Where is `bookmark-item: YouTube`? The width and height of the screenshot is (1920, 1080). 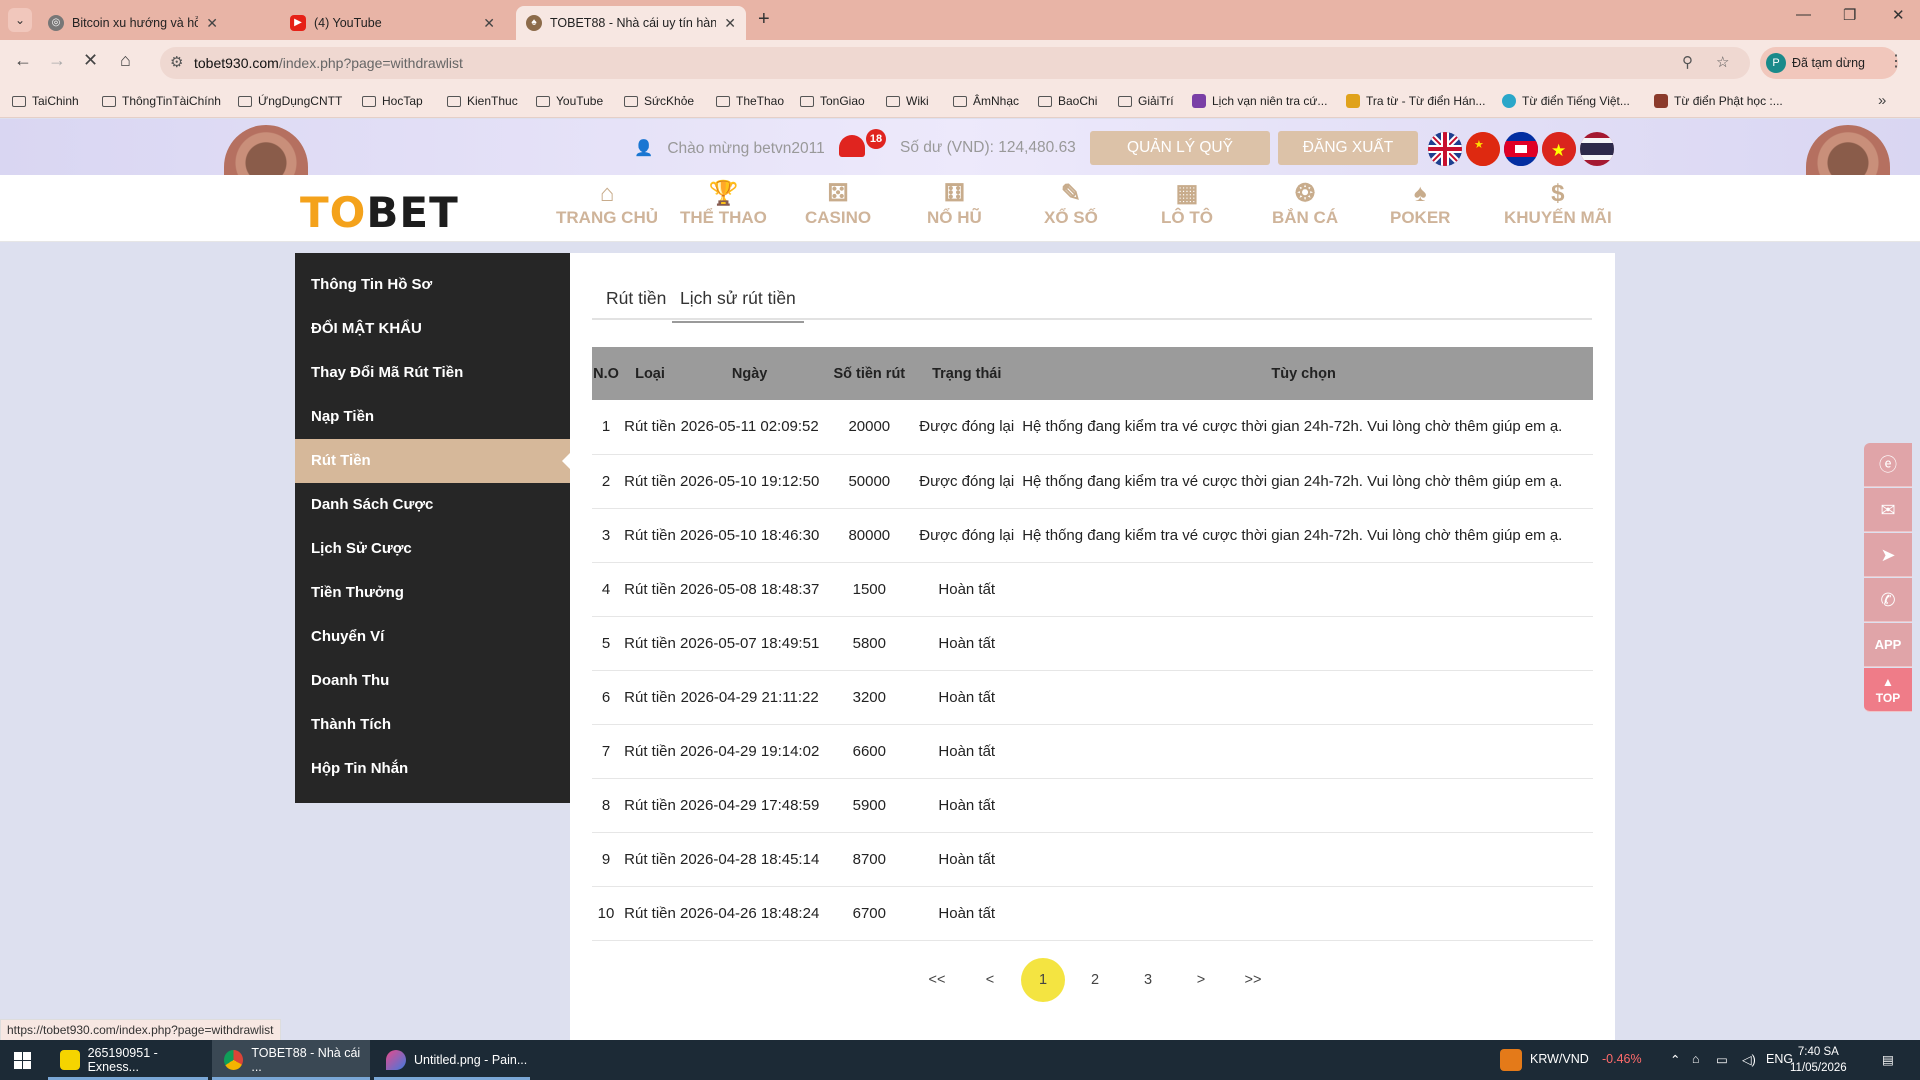
bookmark-item: YouTube is located at coordinates (569, 101).